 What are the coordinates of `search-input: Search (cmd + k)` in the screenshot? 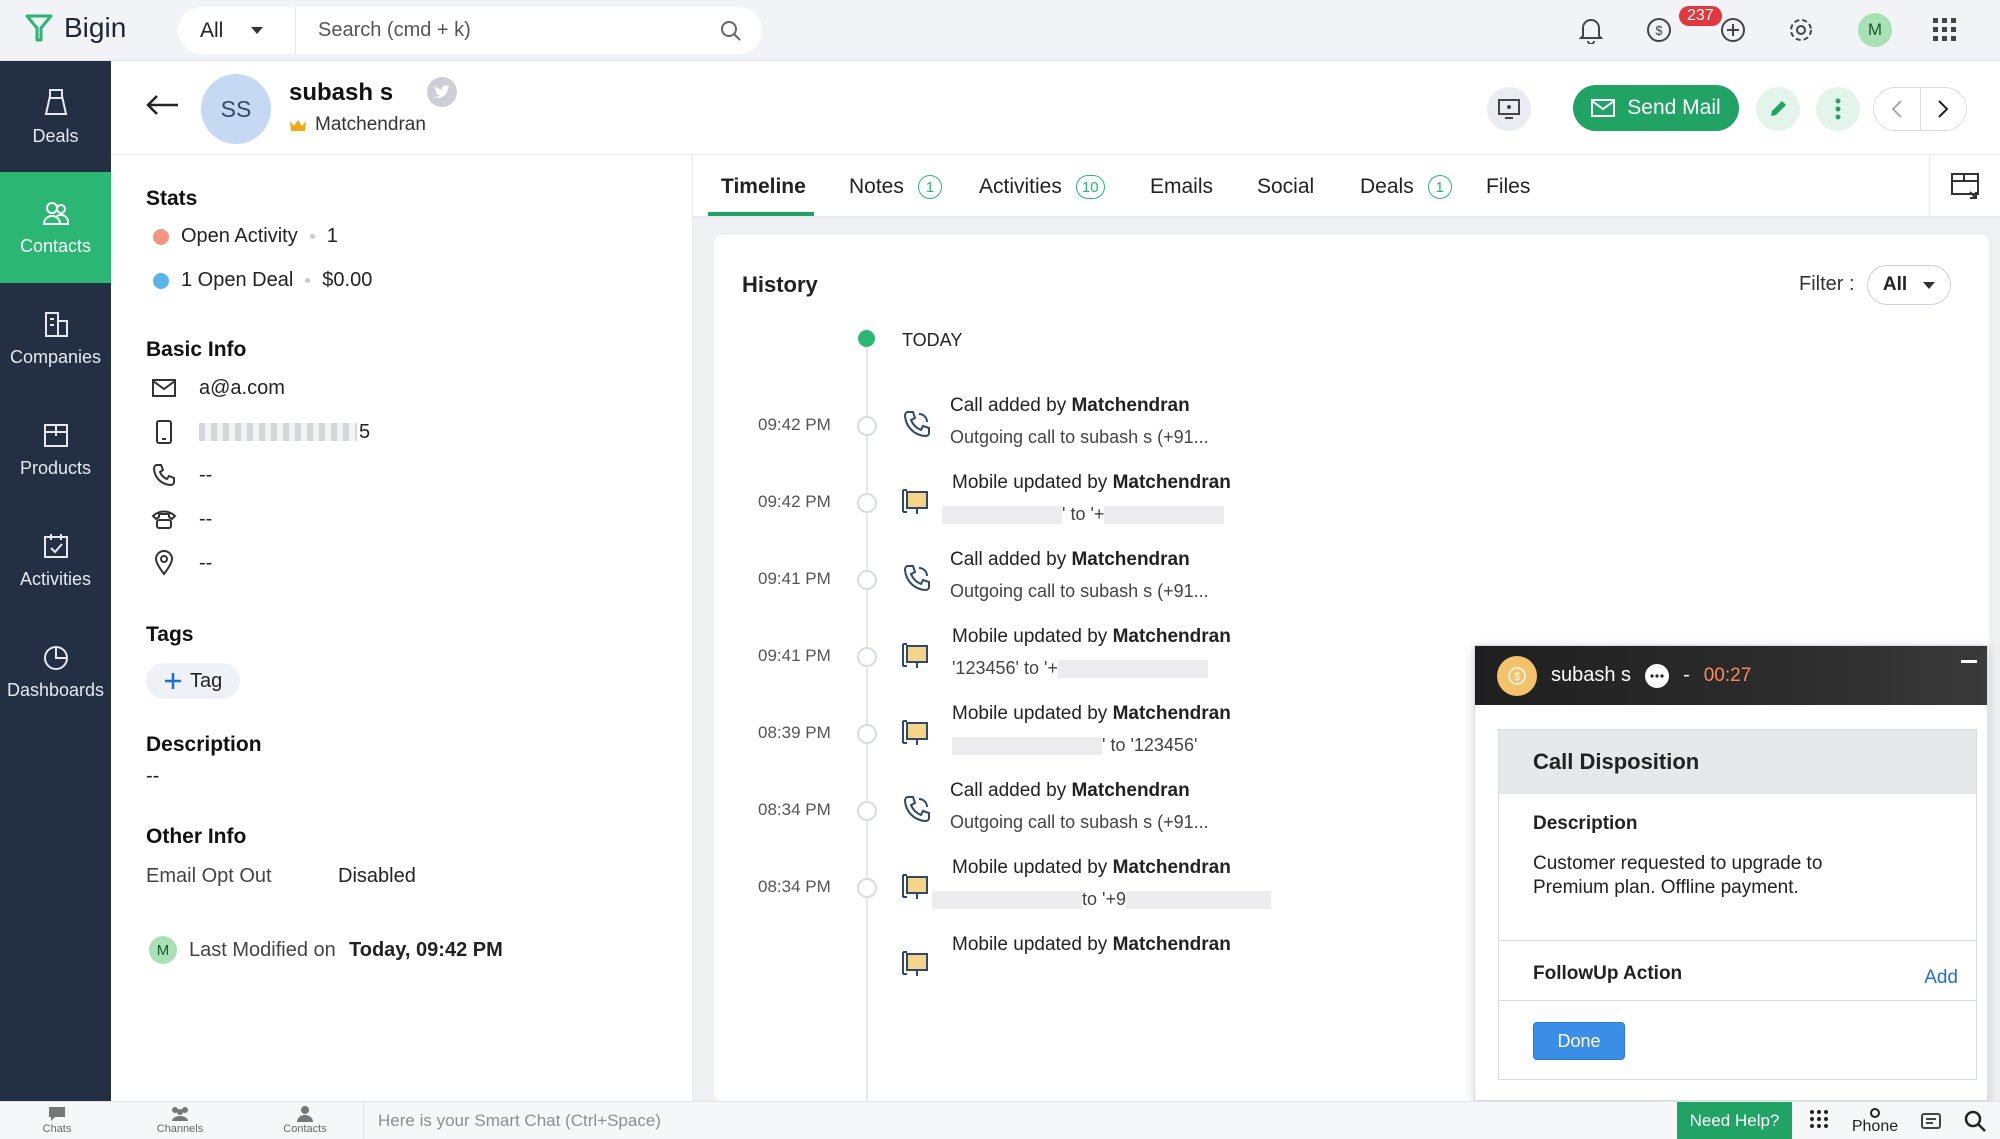 It's located at (508, 30).